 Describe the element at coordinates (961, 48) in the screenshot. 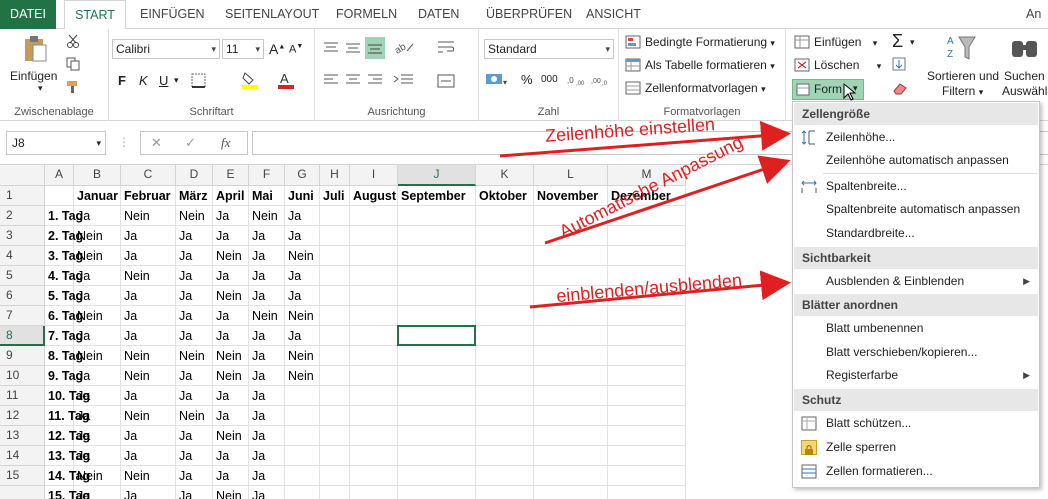

I see `sort-filter-icon: AZ` at that location.